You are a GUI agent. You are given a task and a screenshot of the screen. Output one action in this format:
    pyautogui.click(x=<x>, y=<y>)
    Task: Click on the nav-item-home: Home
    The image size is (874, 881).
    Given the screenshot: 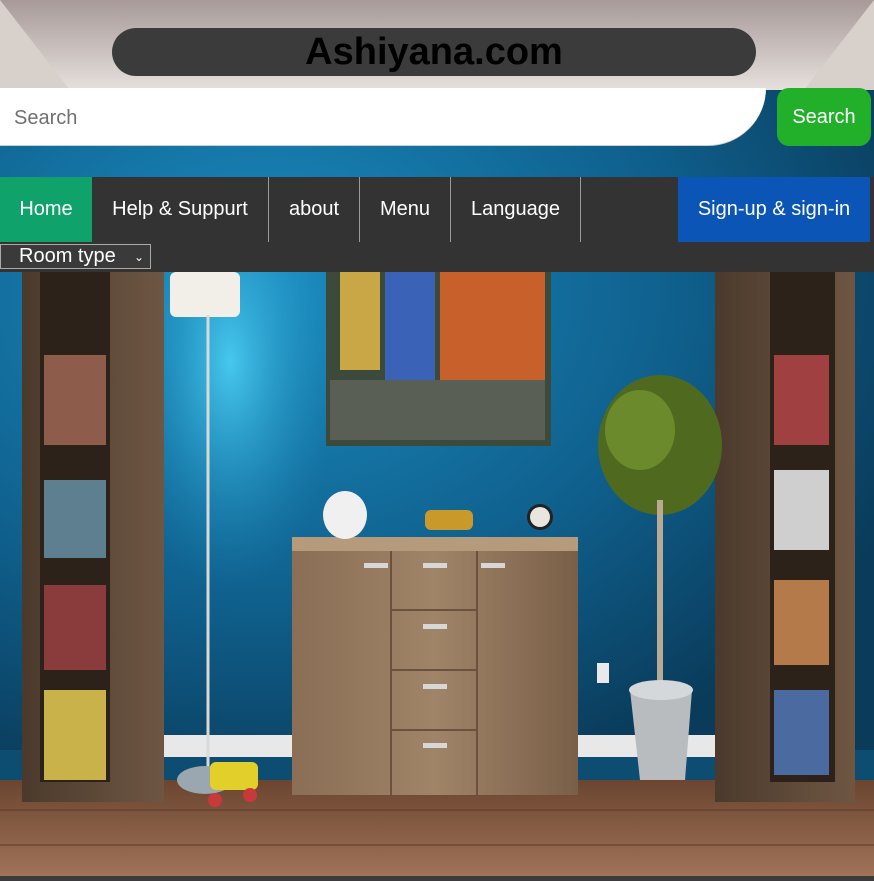 What is the action you would take?
    pyautogui.click(x=46, y=209)
    